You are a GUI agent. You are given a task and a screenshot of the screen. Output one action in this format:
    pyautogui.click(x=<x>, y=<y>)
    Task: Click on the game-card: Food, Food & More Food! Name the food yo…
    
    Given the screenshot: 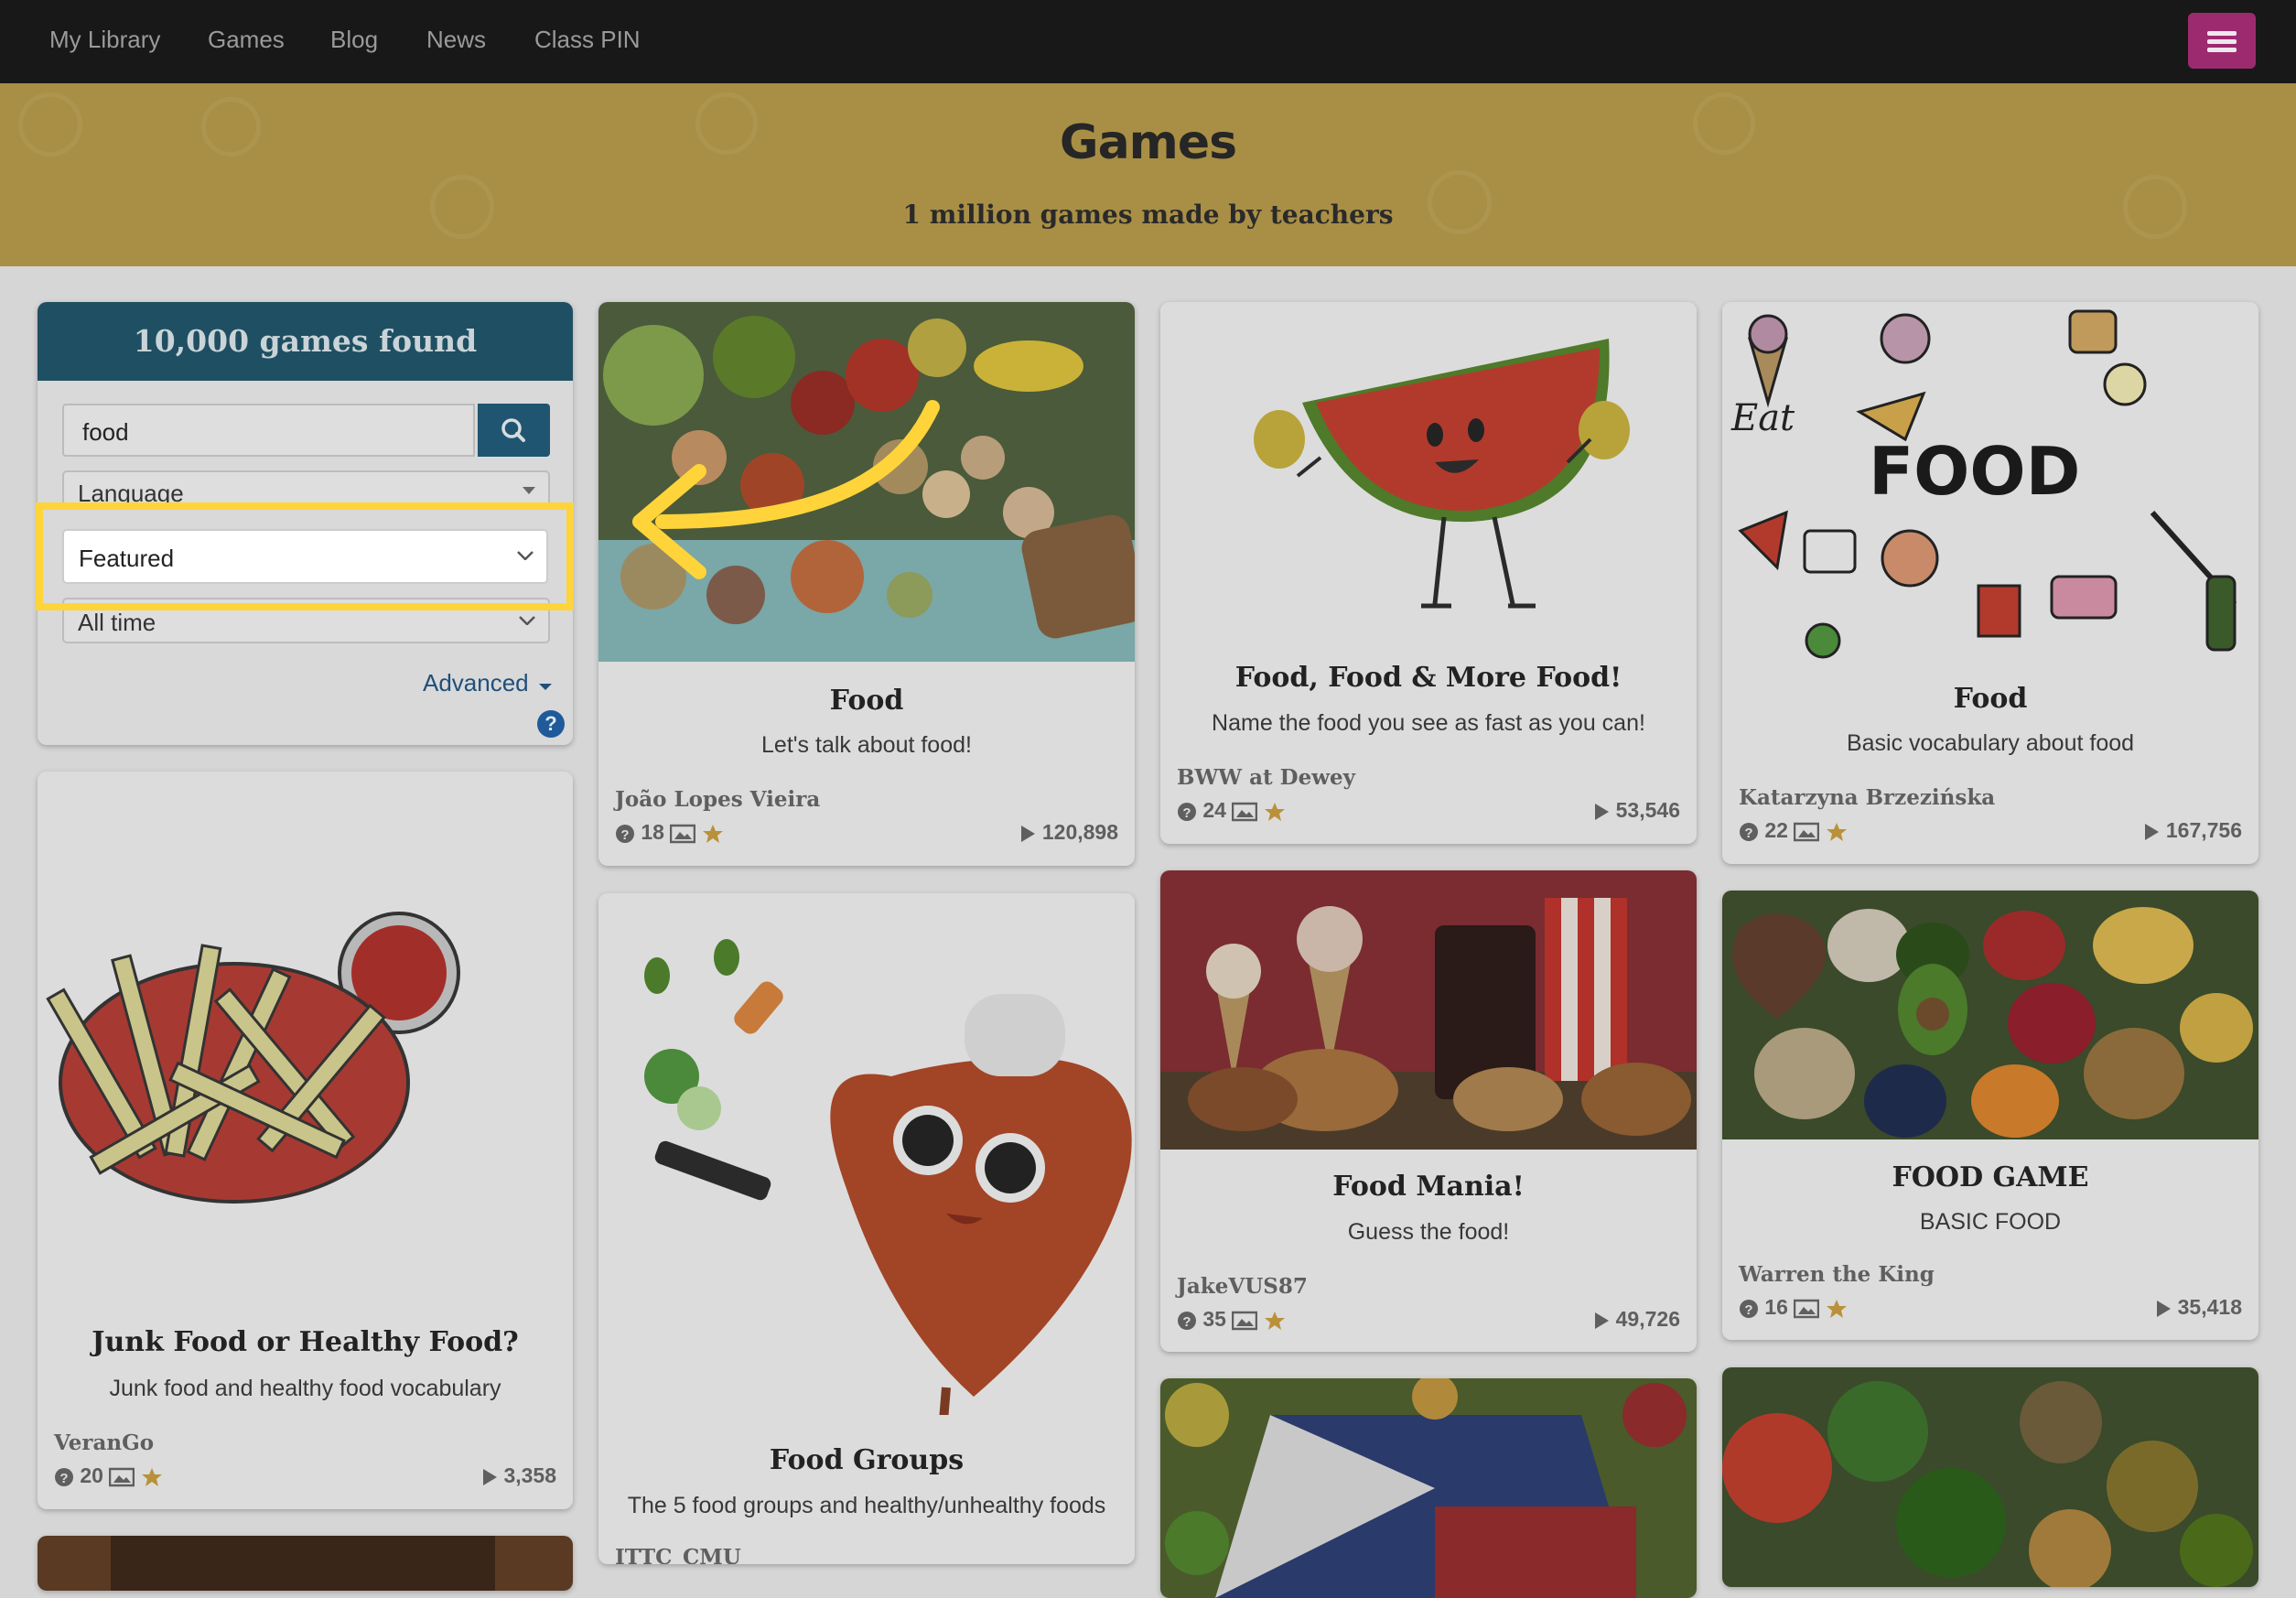 What is the action you would take?
    pyautogui.click(x=1428, y=573)
    